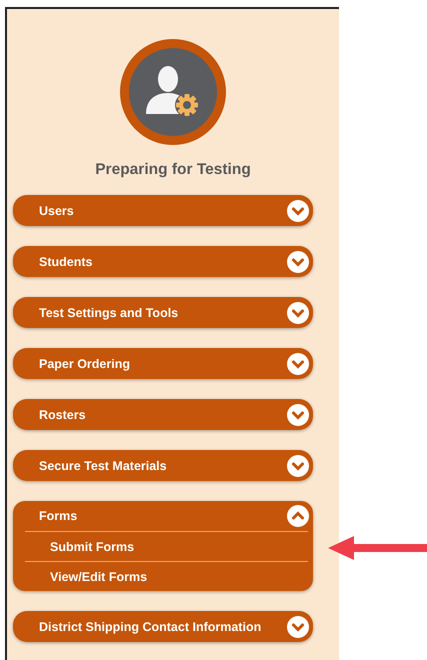 Image resolution: width=427 pixels, height=660 pixels. I want to click on panel-title: Preparing for Testing, so click(173, 170).